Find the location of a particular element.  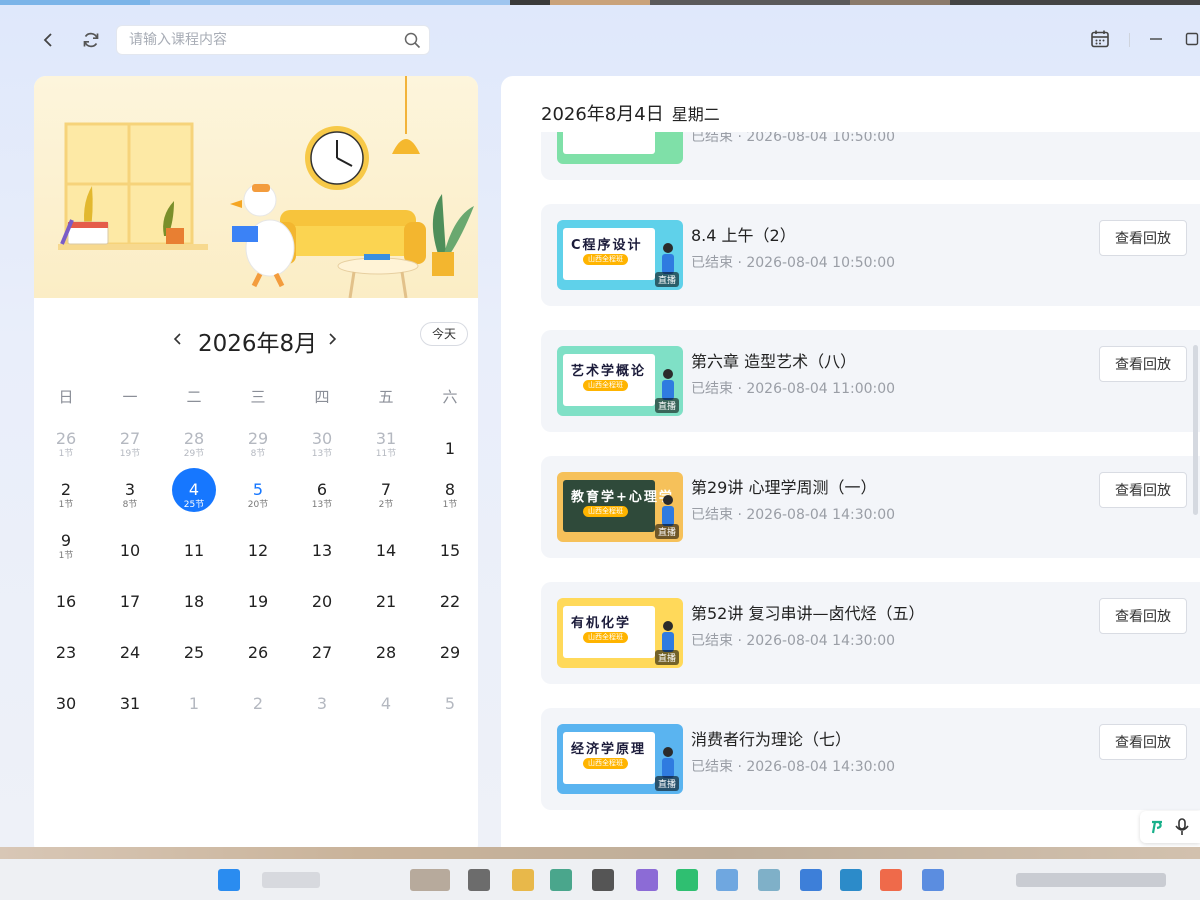

calendar-day: 2 1节 is located at coordinates (66, 504).